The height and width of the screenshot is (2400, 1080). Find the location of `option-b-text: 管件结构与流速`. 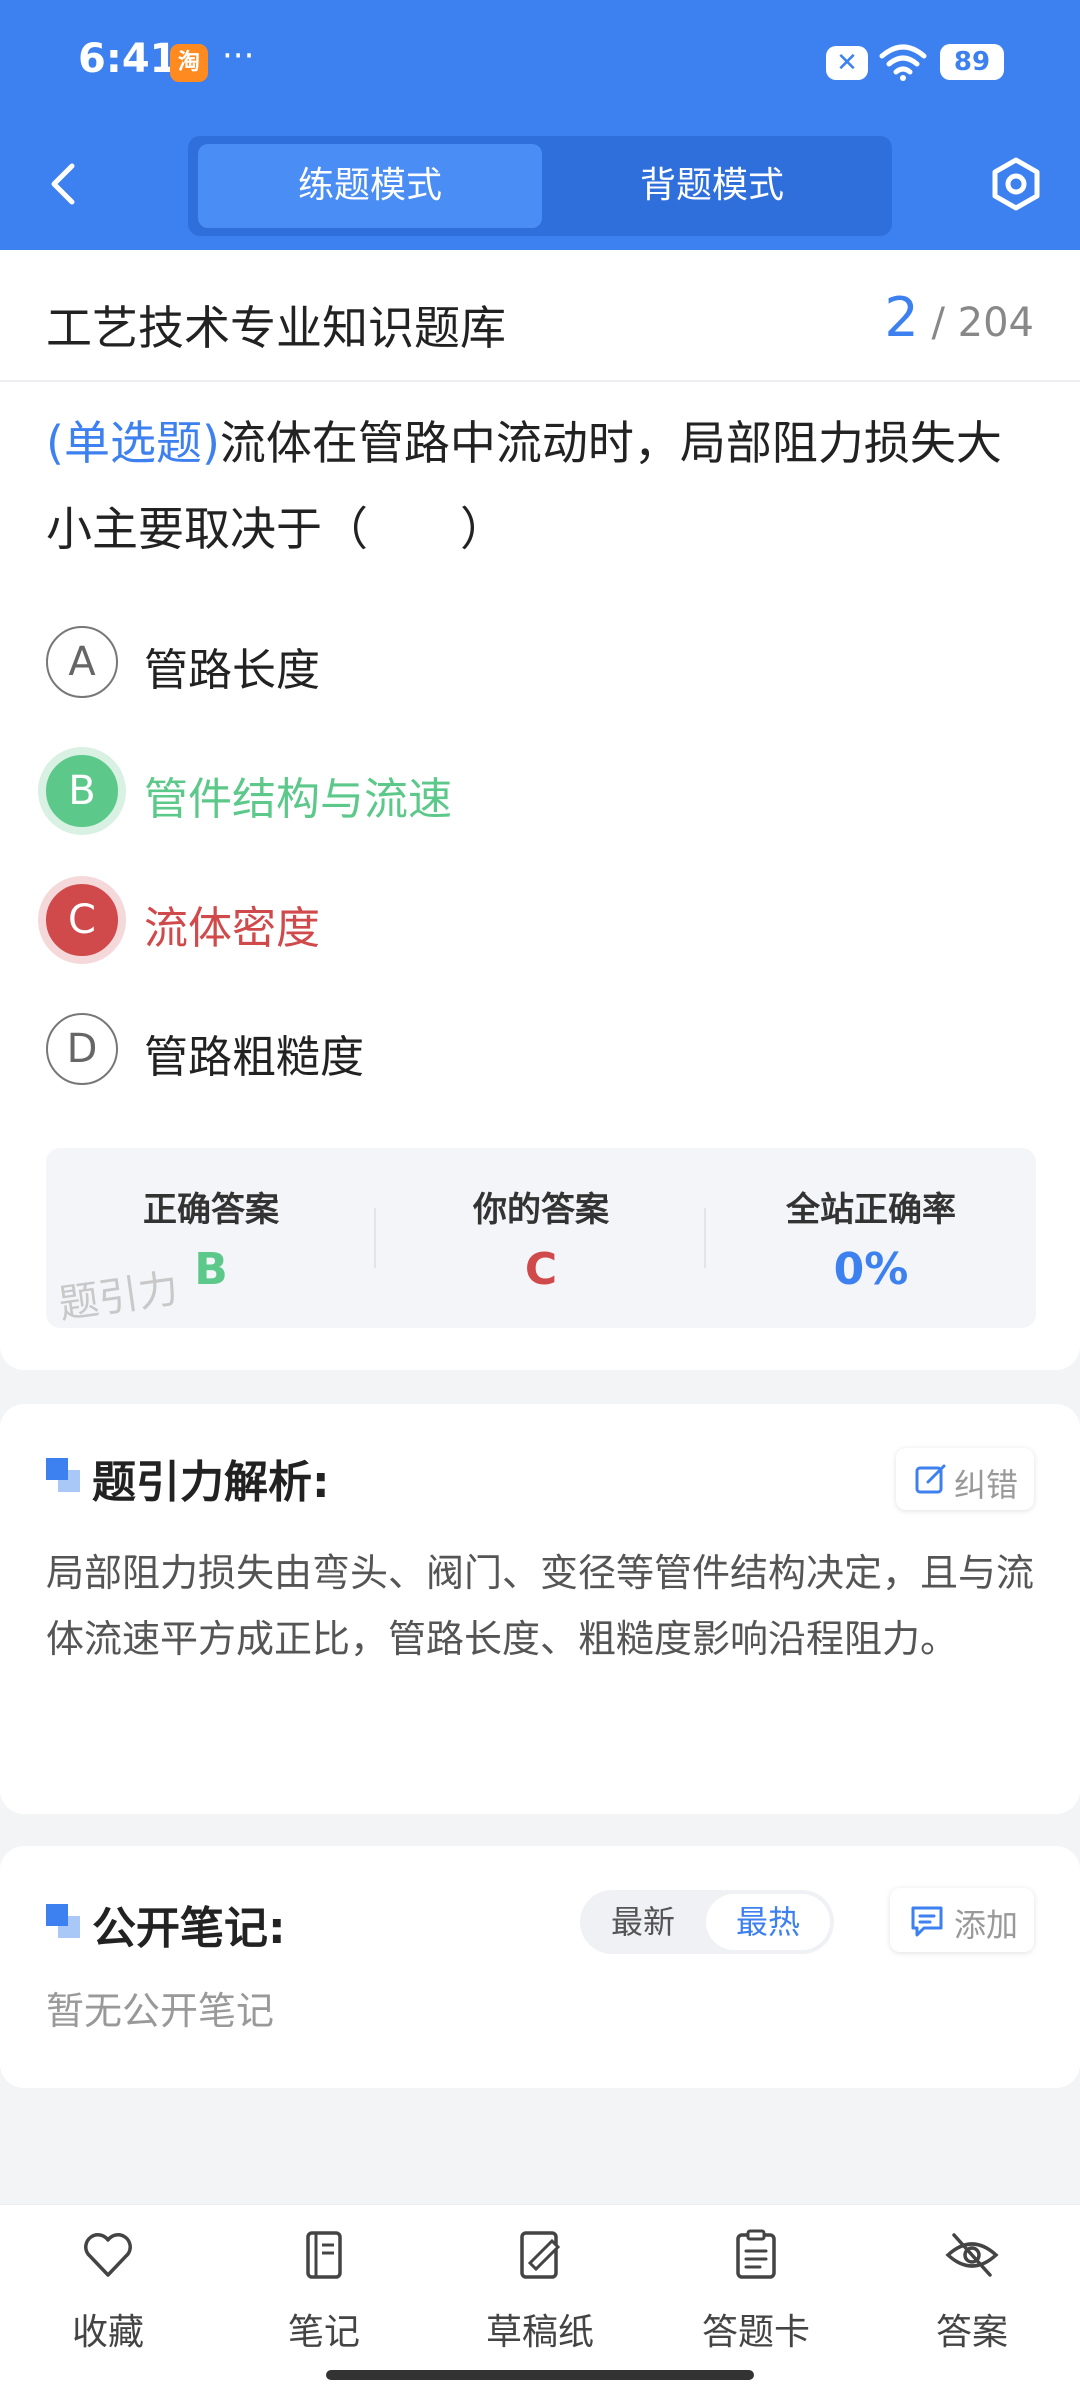

option-b-text: 管件结构与流速 is located at coordinates (298, 799).